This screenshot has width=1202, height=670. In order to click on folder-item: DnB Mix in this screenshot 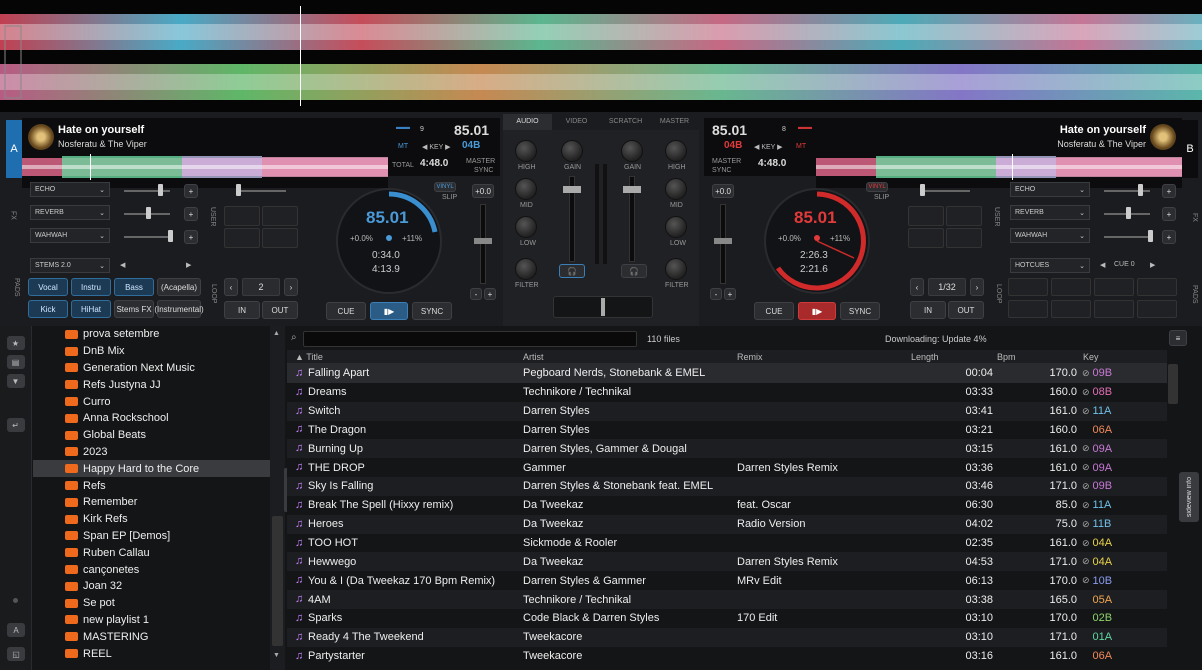, I will do `click(151, 351)`.